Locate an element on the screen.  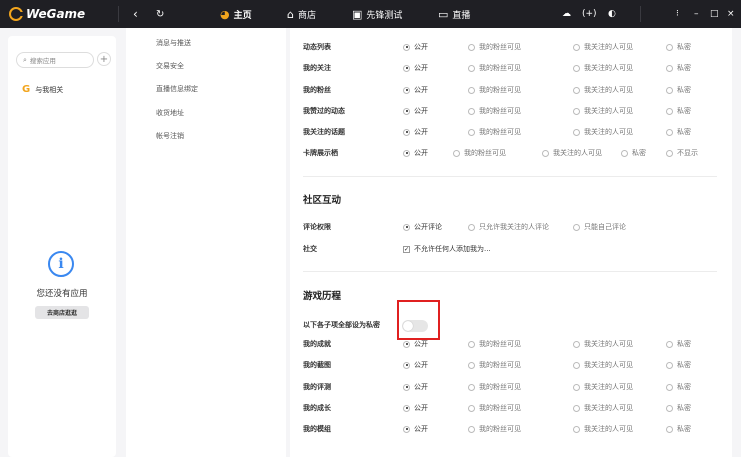
menu-button: ⁝ is located at coordinates (677, 14).